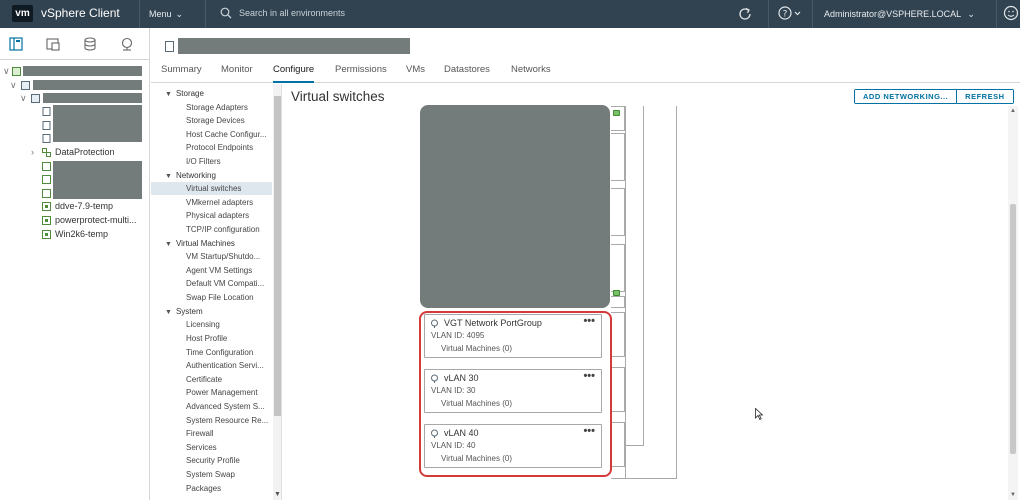 The width and height of the screenshot is (1020, 500). Describe the element at coordinates (1013, 329) in the screenshot. I see `content-scrollbar-thumb` at that location.